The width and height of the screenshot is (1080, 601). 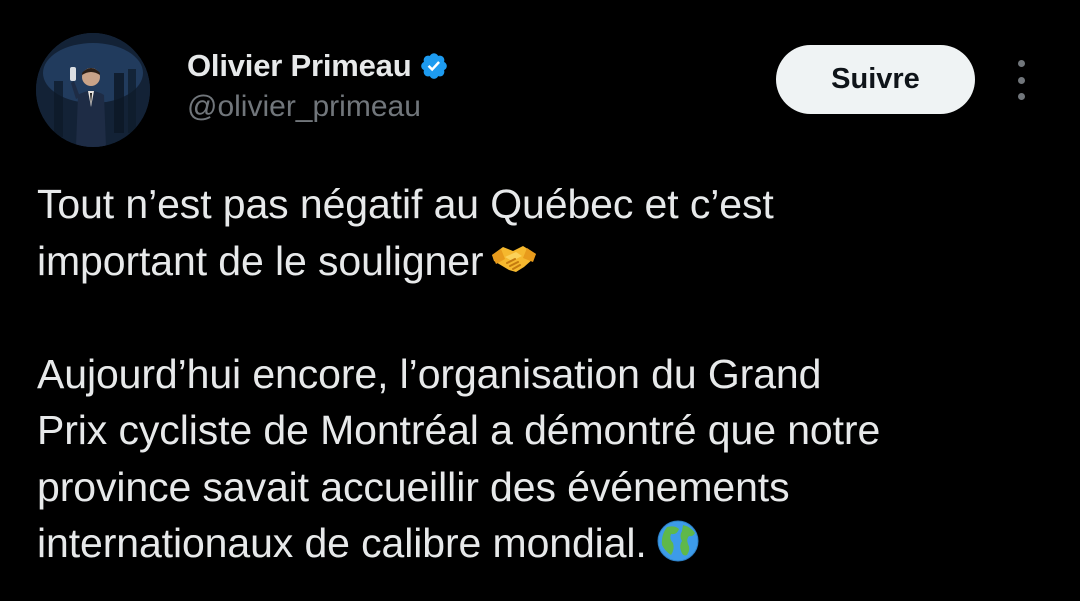 What do you see at coordinates (304, 107) in the screenshot?
I see `author-handle: @olivier_primeau` at bounding box center [304, 107].